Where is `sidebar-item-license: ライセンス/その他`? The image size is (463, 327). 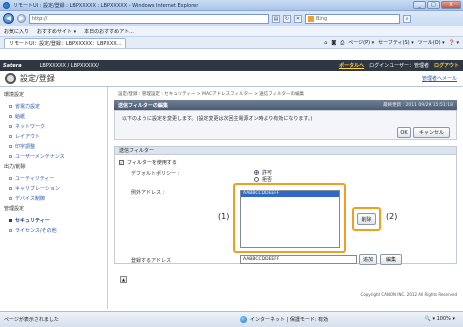 sidebar-item-license: ライセンス/その他 is located at coordinates (53, 230).